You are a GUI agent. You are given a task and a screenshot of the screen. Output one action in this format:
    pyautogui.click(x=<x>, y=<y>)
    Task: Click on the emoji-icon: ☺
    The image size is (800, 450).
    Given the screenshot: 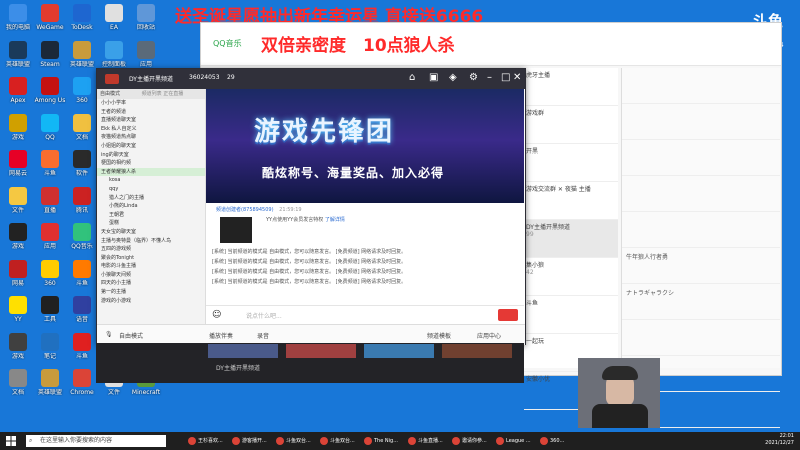 What is the action you would take?
    pyautogui.click(x=216, y=315)
    